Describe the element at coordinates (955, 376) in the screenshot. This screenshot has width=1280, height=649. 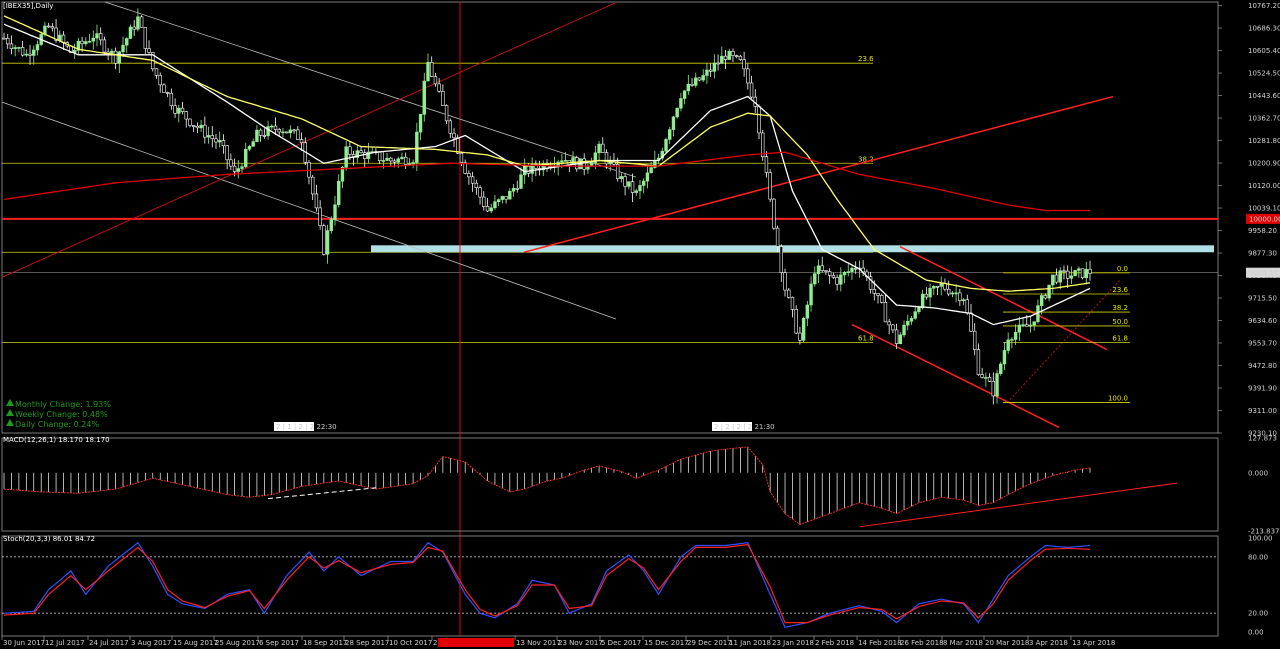
I see `trend-line` at that location.